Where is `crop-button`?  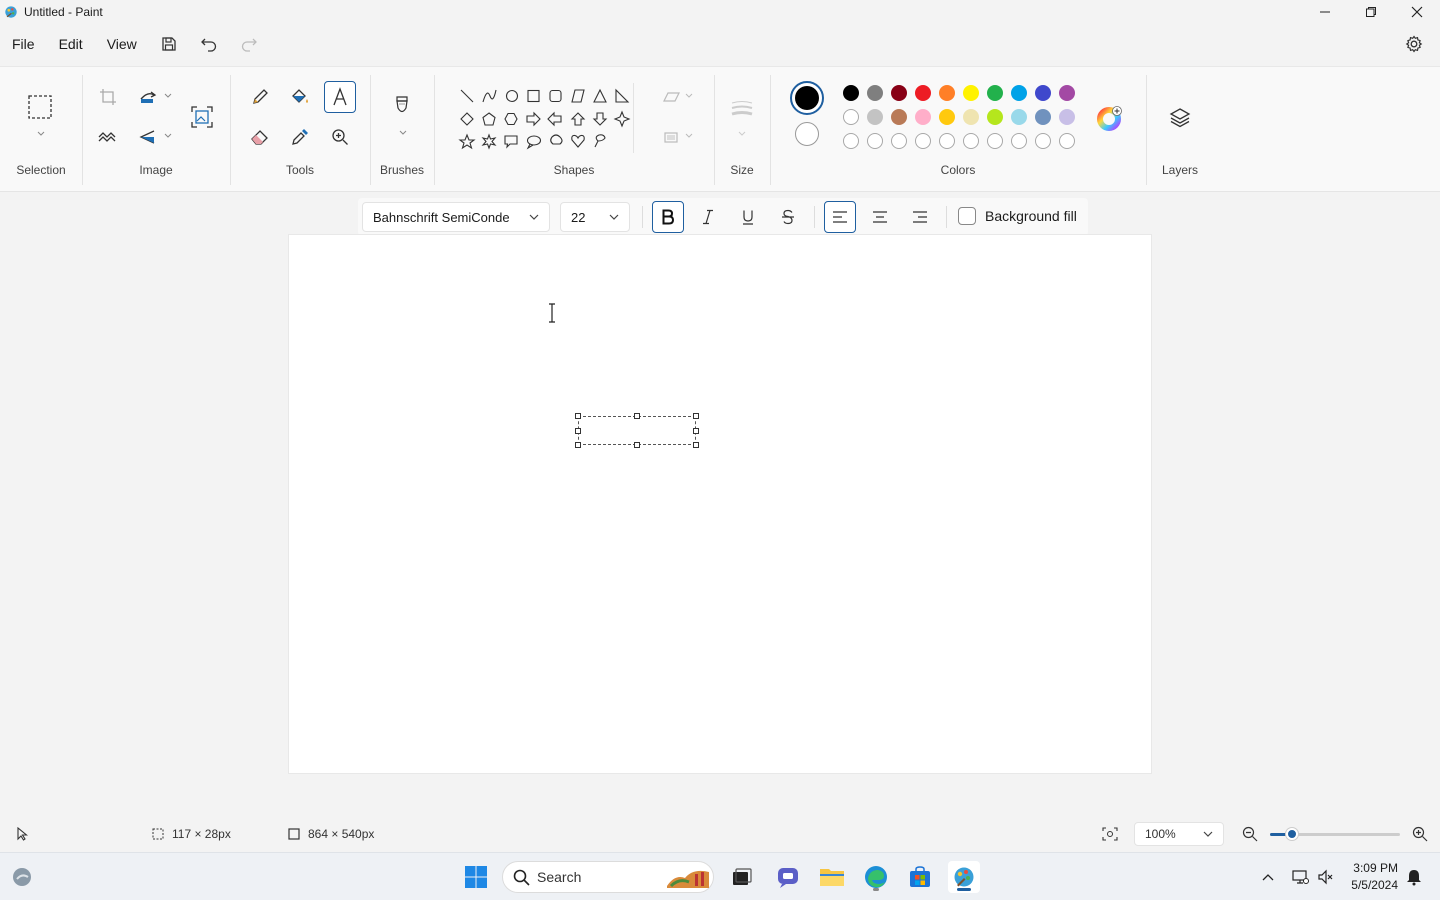
crop-button is located at coordinates (108, 97).